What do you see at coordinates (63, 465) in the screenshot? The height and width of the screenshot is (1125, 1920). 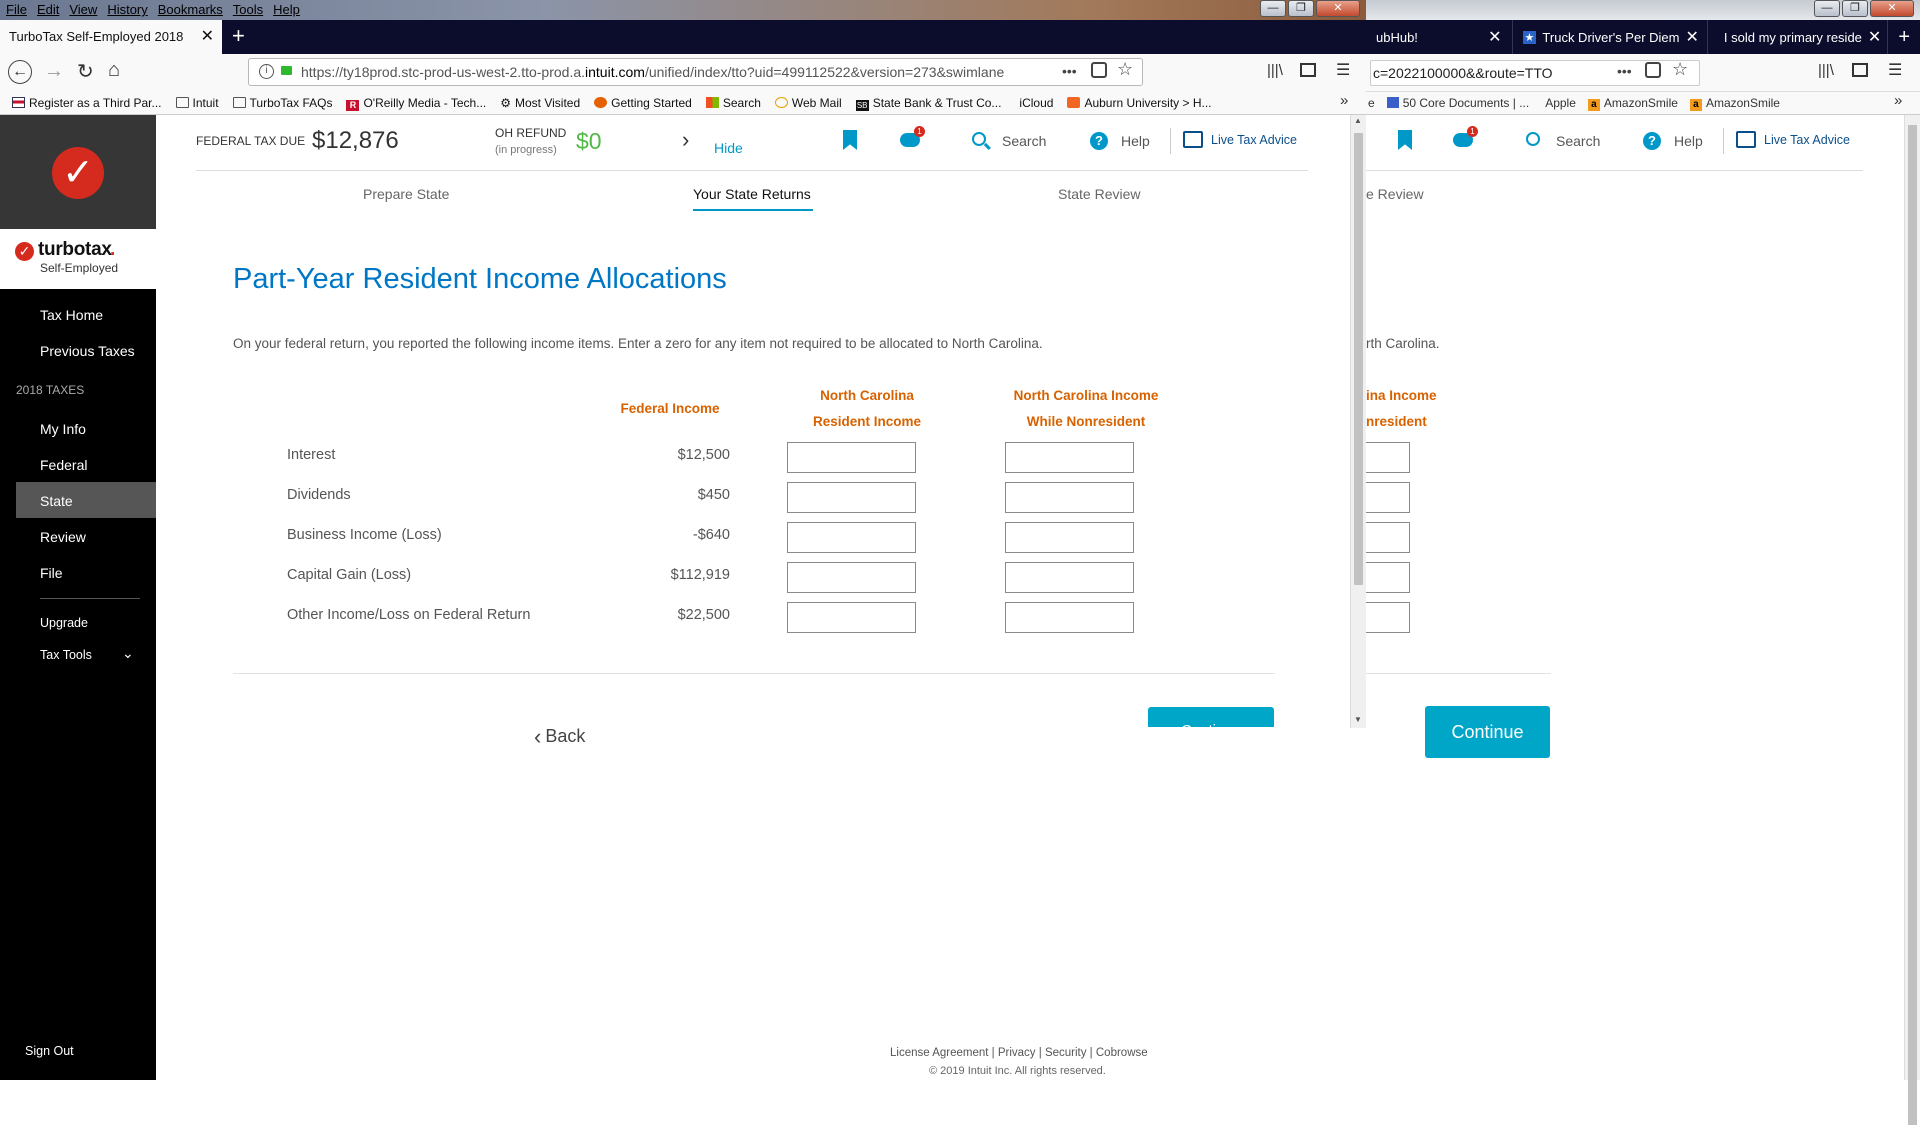 I see `sidebar-item-federal: Federal` at bounding box center [63, 465].